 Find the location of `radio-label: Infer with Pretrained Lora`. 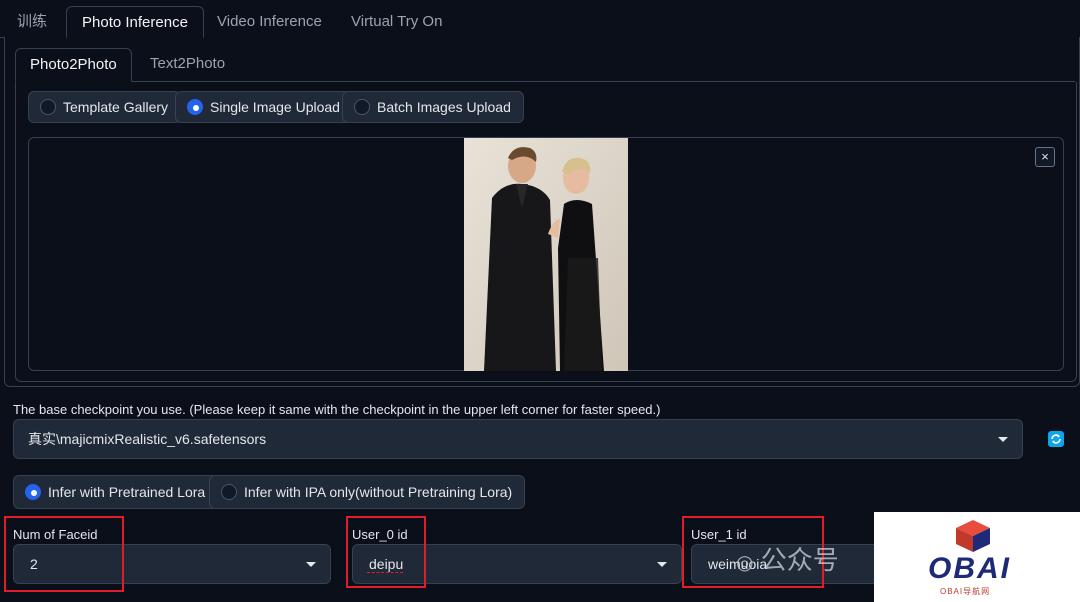

radio-label: Infer with Pretrained Lora is located at coordinates (127, 492).